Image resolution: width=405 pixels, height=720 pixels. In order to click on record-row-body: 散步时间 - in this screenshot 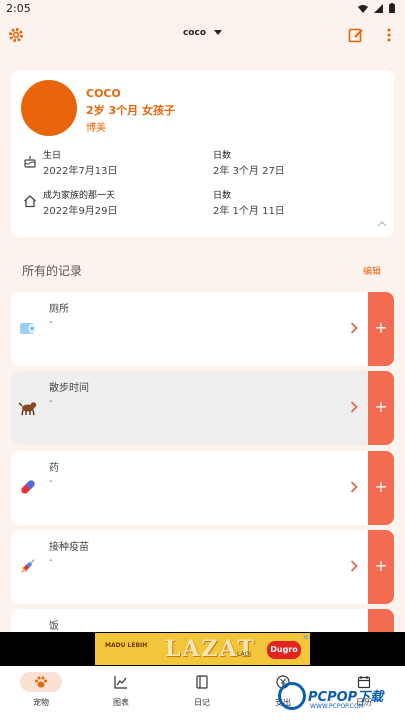, I will do `click(189, 408)`.